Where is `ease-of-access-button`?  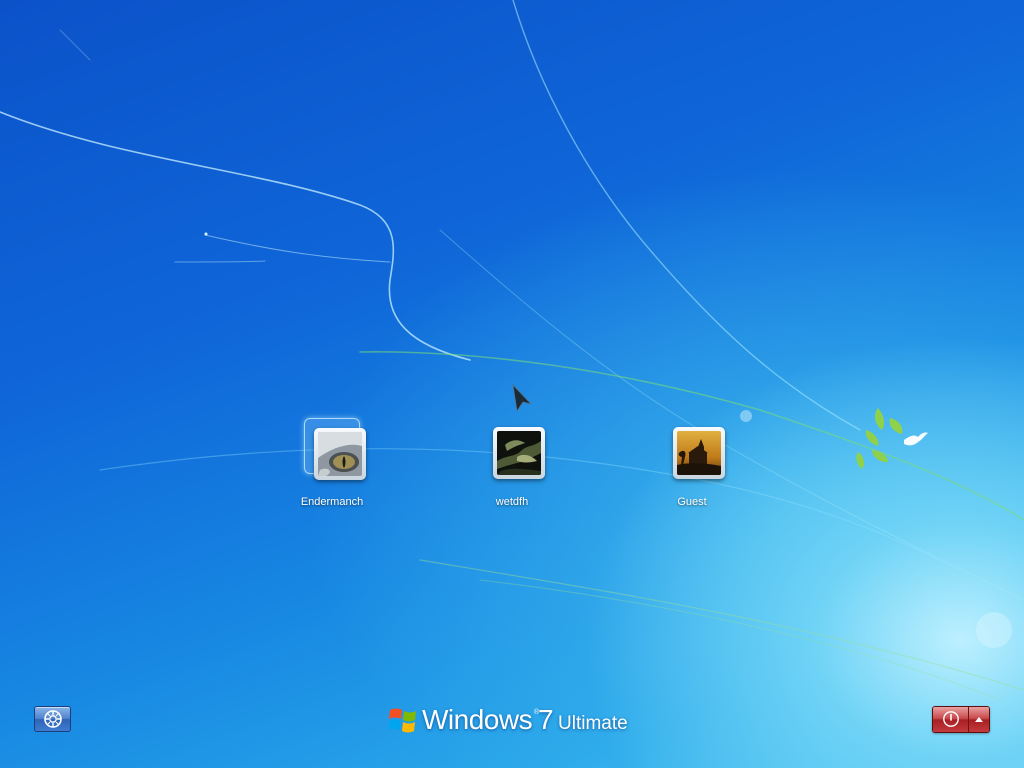 ease-of-access-button is located at coordinates (52, 719).